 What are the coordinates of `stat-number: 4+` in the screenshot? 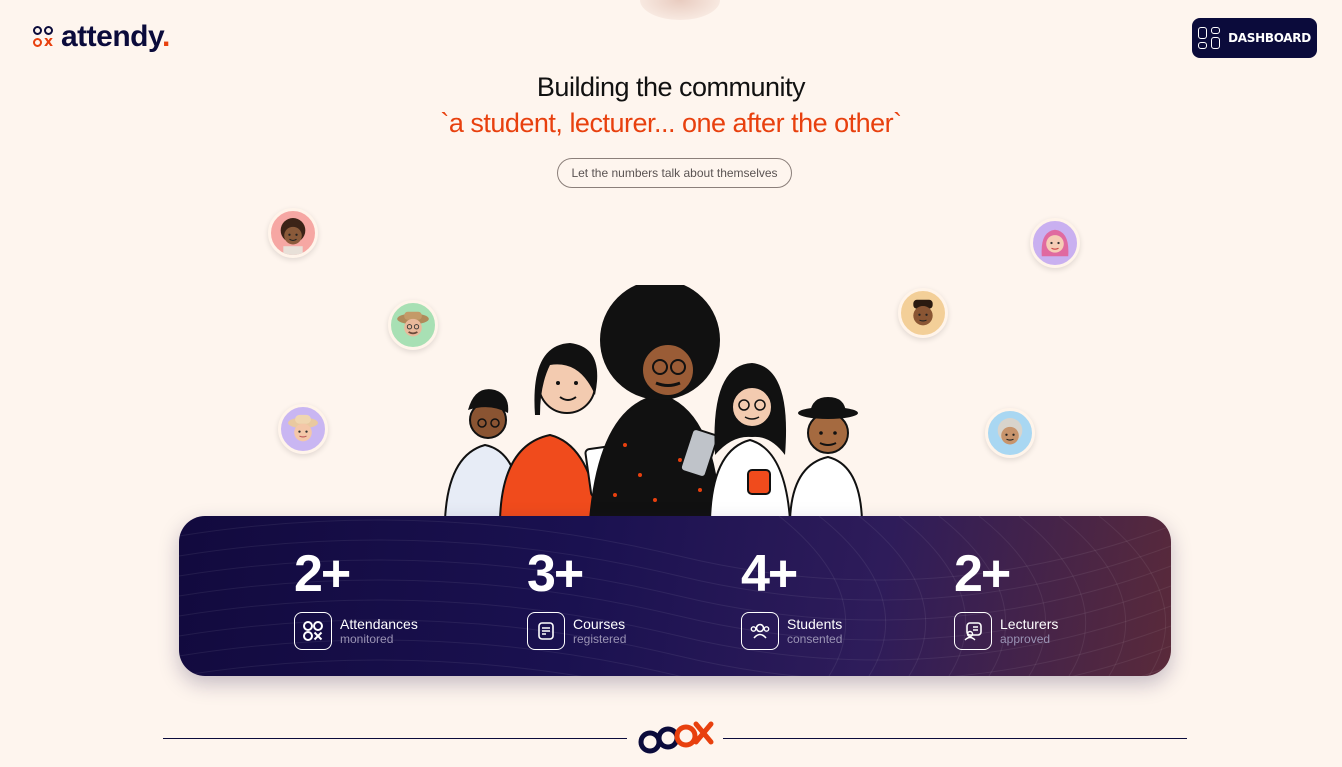 It's located at (769, 574).